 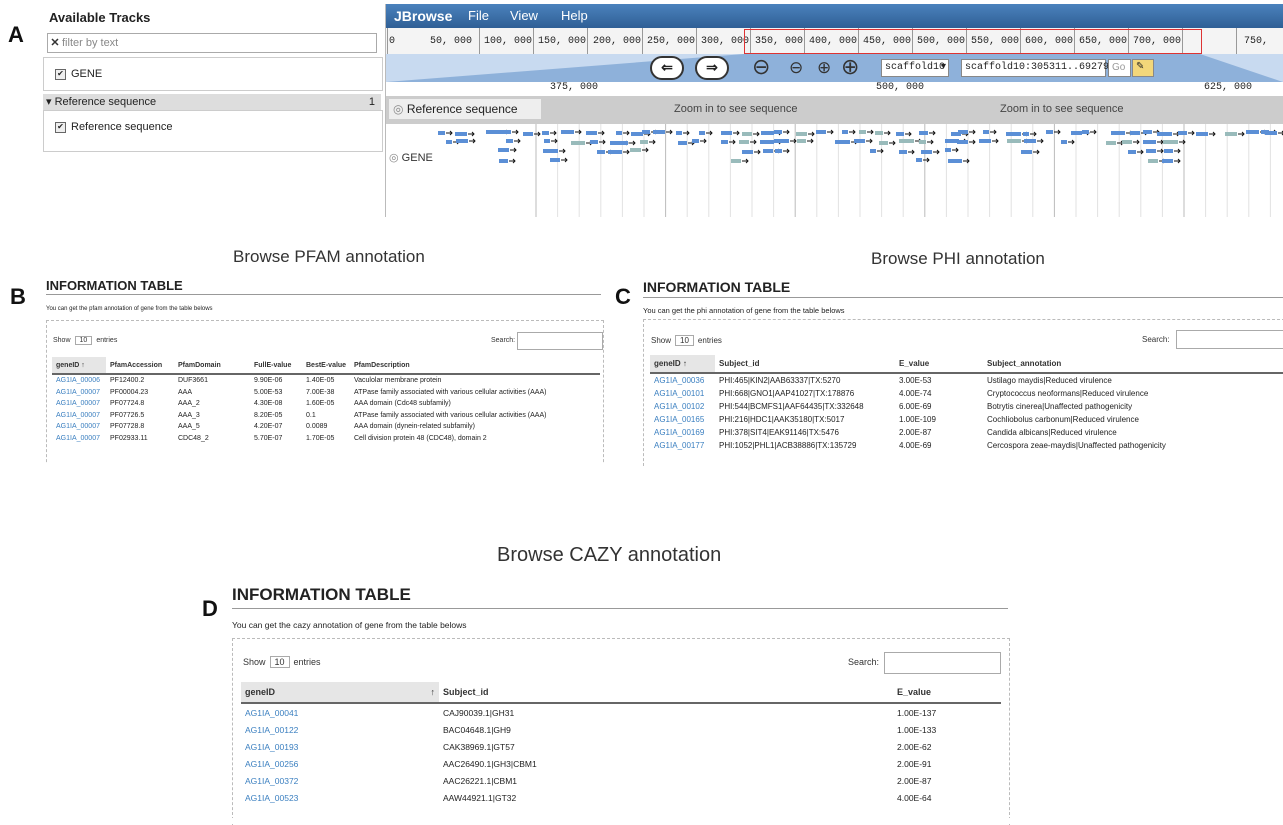 I want to click on gene-link: AG1IA_00256, so click(x=340, y=763).